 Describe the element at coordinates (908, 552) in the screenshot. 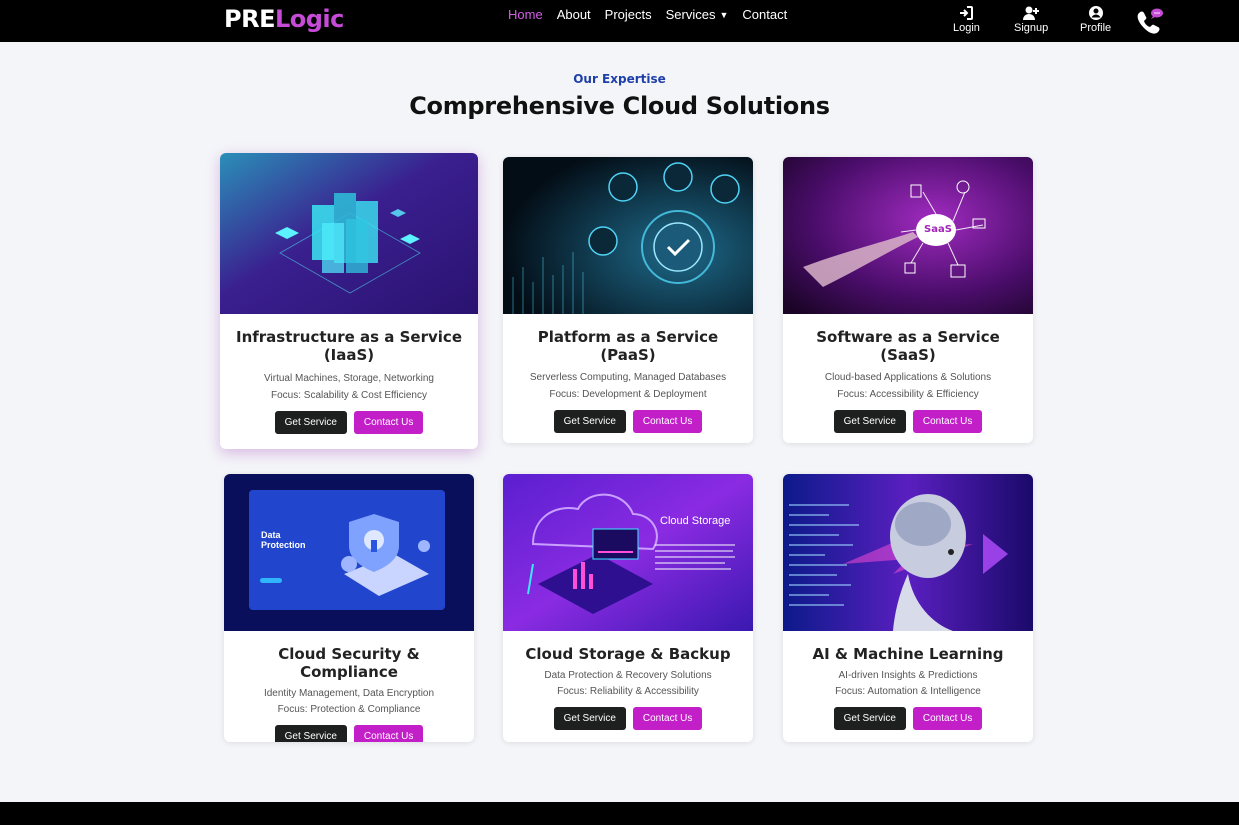

I see `ai-image` at that location.